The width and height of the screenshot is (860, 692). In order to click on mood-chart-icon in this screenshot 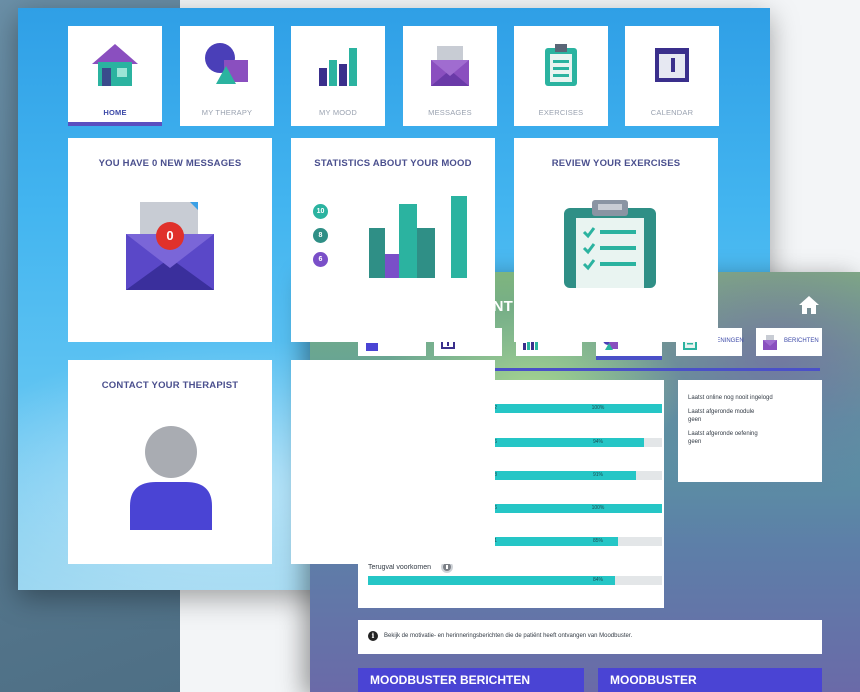, I will do `click(338, 67)`.